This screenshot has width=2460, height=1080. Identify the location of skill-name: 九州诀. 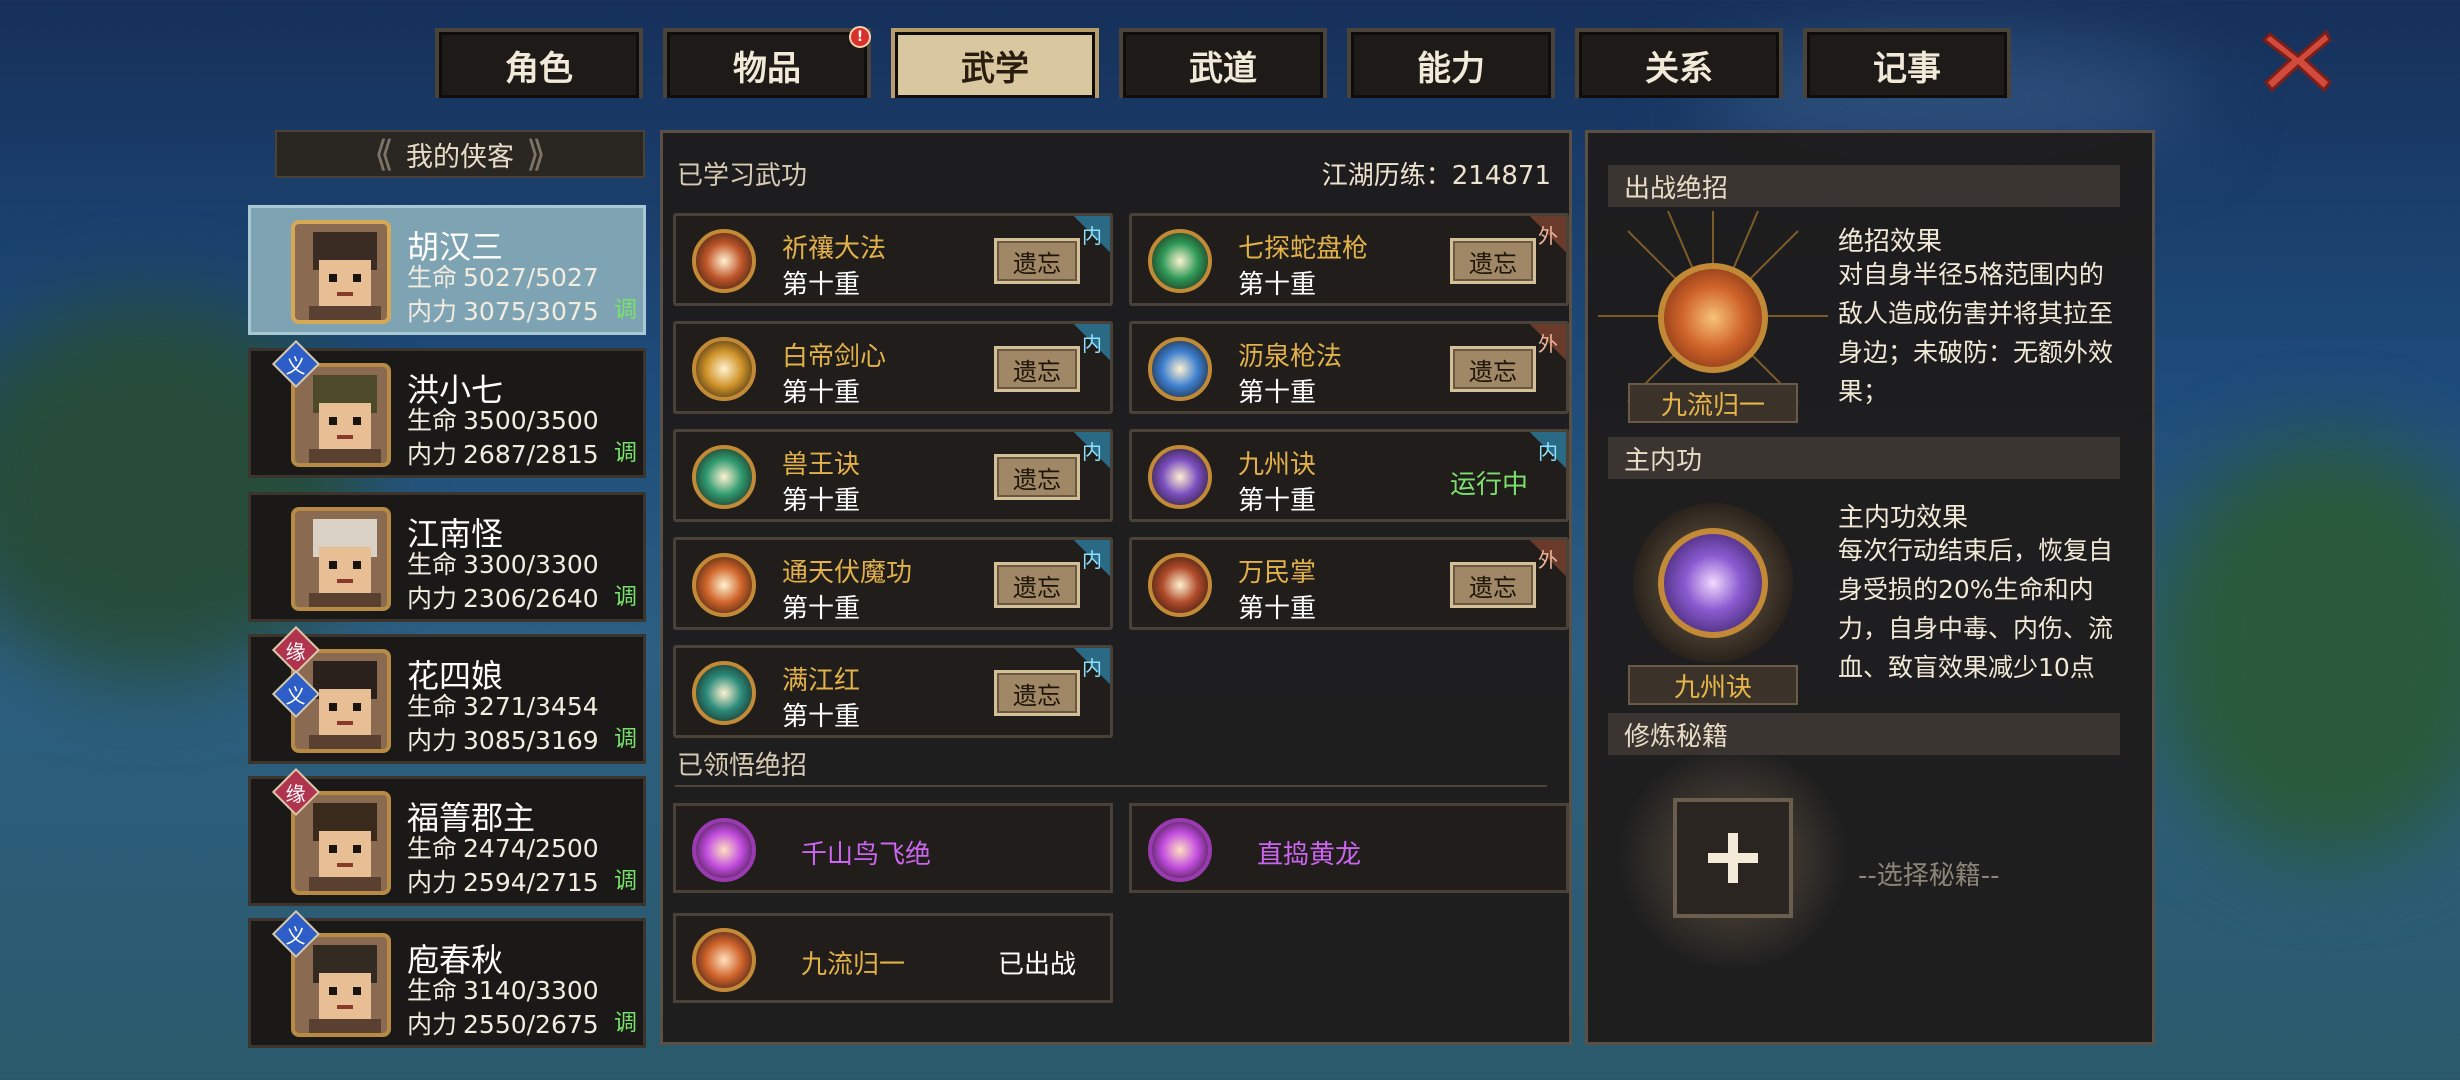
(1277, 465).